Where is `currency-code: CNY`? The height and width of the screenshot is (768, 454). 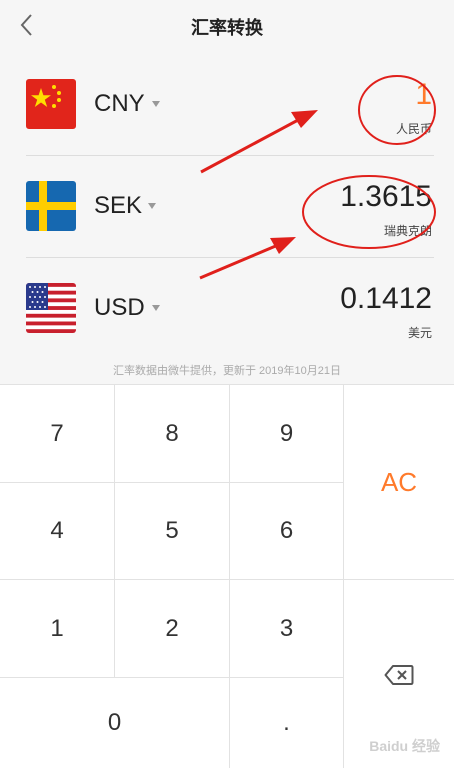 currency-code: CNY is located at coordinates (119, 104).